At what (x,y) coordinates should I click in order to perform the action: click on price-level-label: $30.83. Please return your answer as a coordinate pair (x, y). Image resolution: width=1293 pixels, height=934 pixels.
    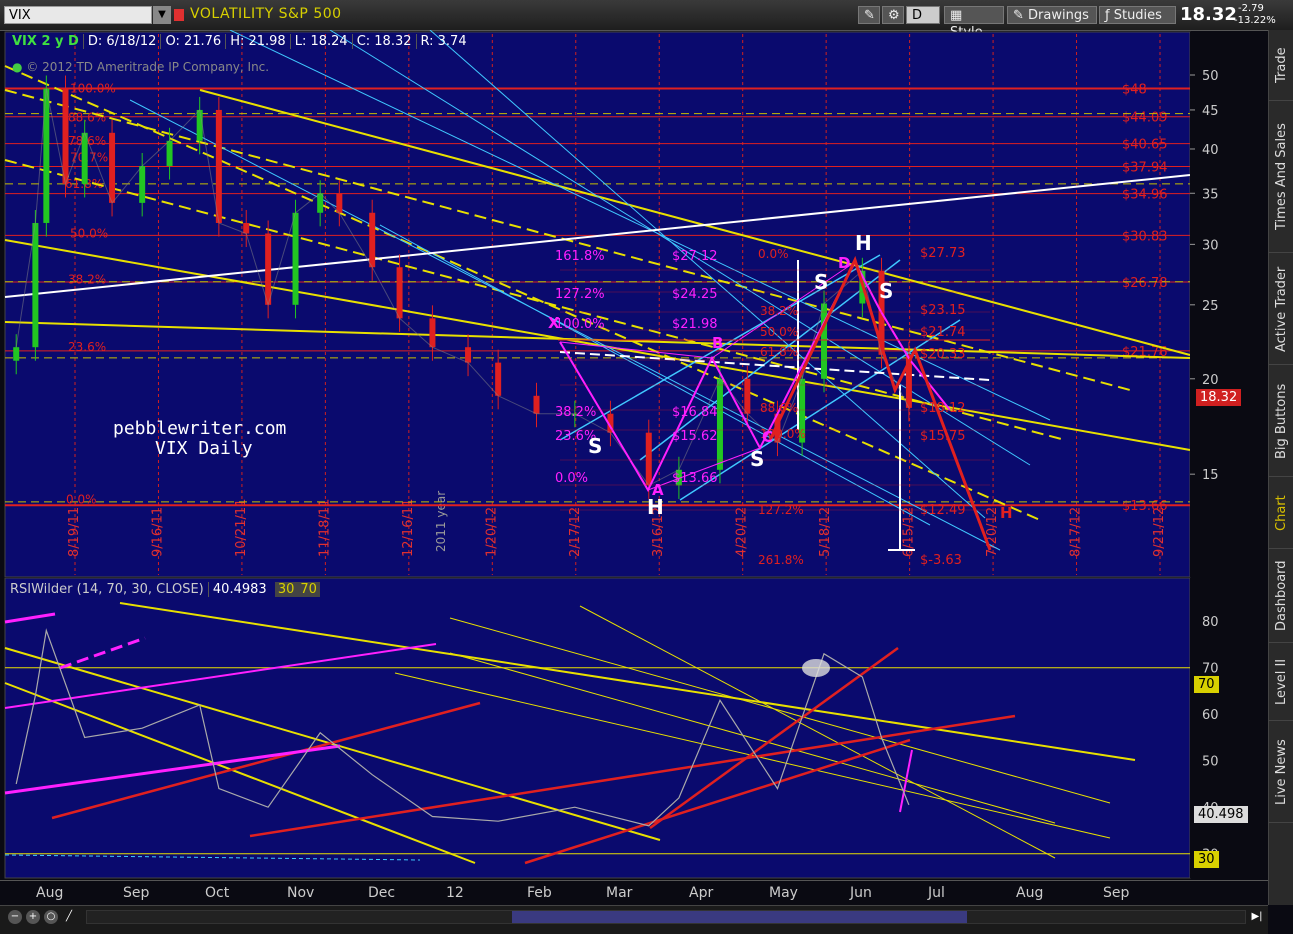
    Looking at the image, I should click on (1145, 236).